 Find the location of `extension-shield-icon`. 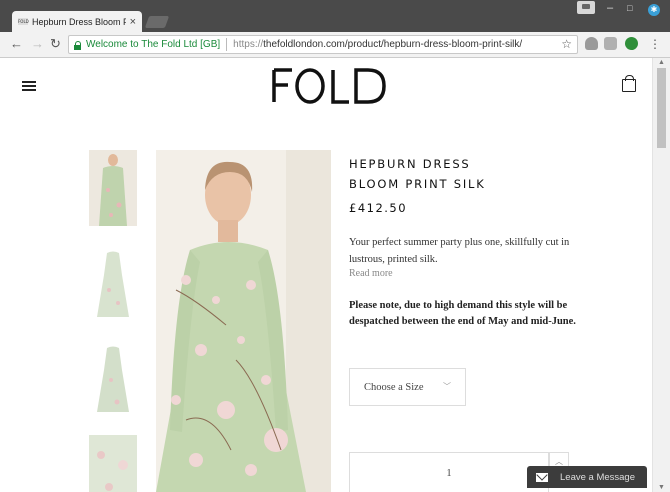

extension-shield-icon is located at coordinates (631, 43).